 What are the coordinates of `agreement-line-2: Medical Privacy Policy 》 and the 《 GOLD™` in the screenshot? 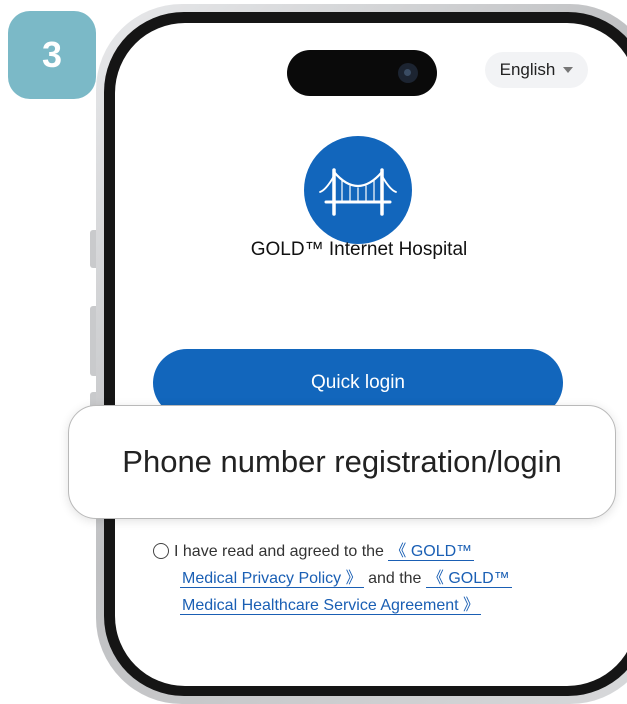 It's located at (363, 578).